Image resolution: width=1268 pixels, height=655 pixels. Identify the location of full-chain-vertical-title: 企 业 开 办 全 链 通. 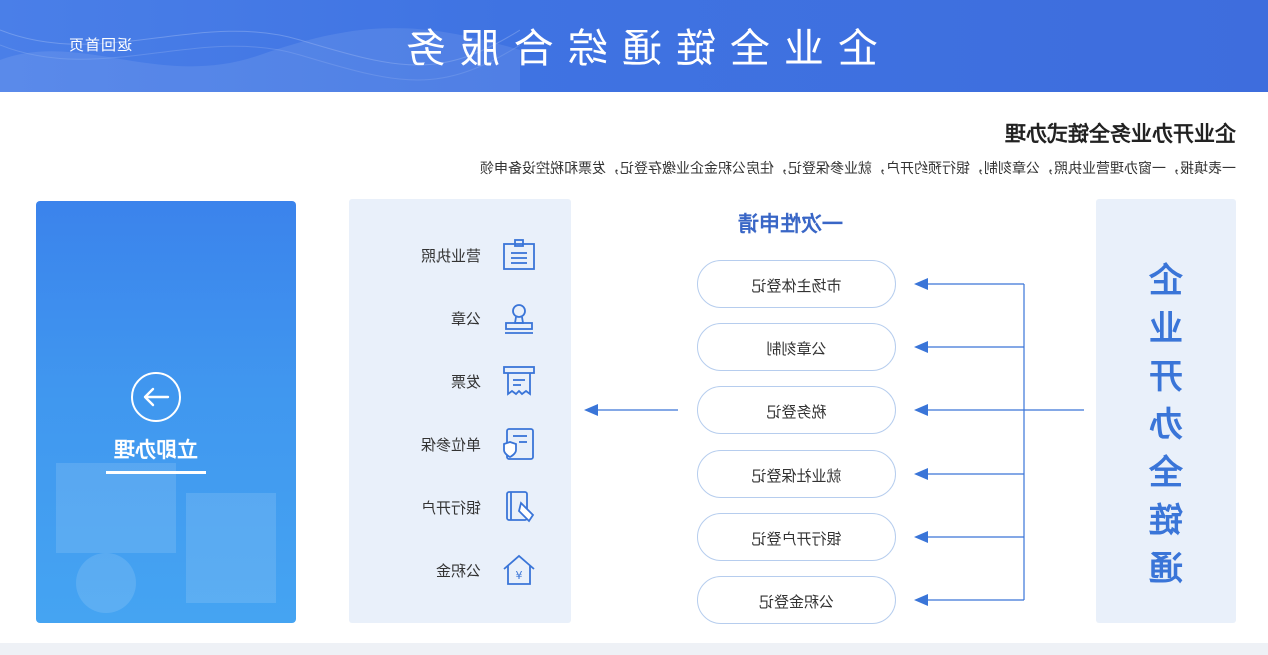
(1166, 425).